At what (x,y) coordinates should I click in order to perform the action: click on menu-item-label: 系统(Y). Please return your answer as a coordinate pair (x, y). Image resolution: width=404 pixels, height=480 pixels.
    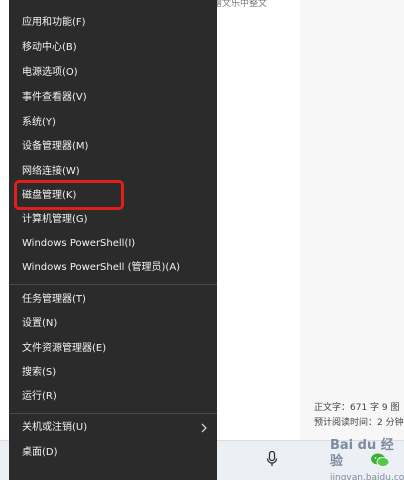
    Looking at the image, I should click on (39, 122).